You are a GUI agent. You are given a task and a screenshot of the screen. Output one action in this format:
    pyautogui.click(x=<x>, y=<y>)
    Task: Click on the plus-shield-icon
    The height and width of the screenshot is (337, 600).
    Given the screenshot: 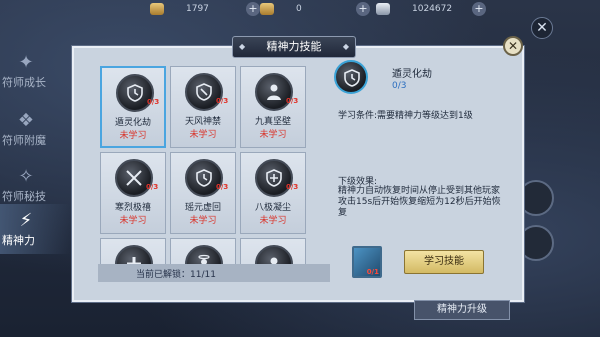 What is the action you would take?
    pyautogui.click(x=274, y=178)
    